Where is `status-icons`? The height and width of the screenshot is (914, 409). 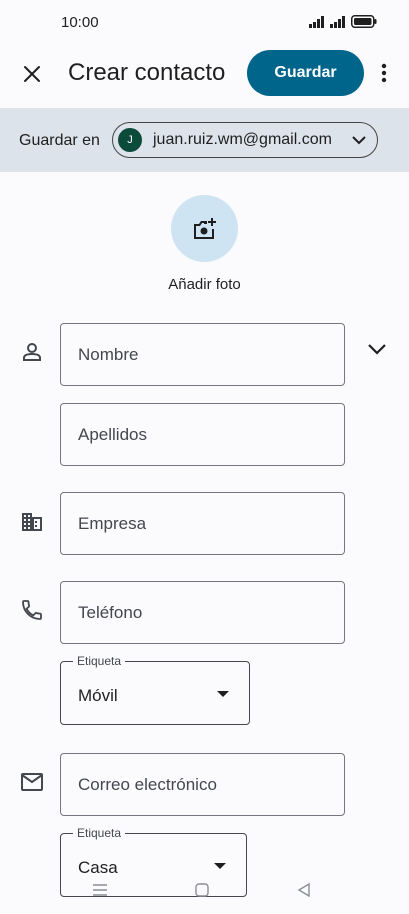 status-icons is located at coordinates (343, 21).